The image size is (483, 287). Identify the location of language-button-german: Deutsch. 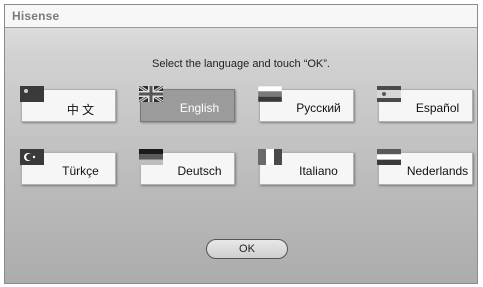
(187, 167).